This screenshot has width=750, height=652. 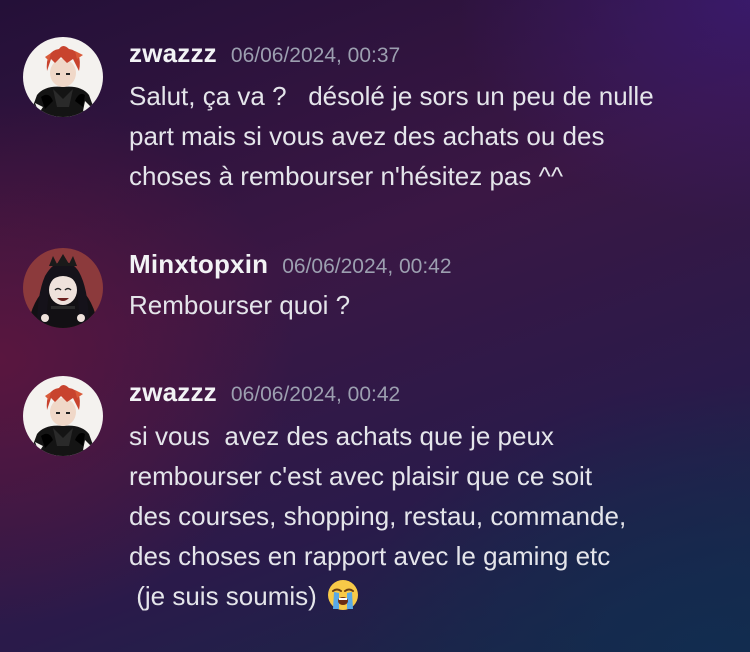 What do you see at coordinates (429, 599) in the screenshot?
I see `message-line-with-emoji: (je suis soumis)` at bounding box center [429, 599].